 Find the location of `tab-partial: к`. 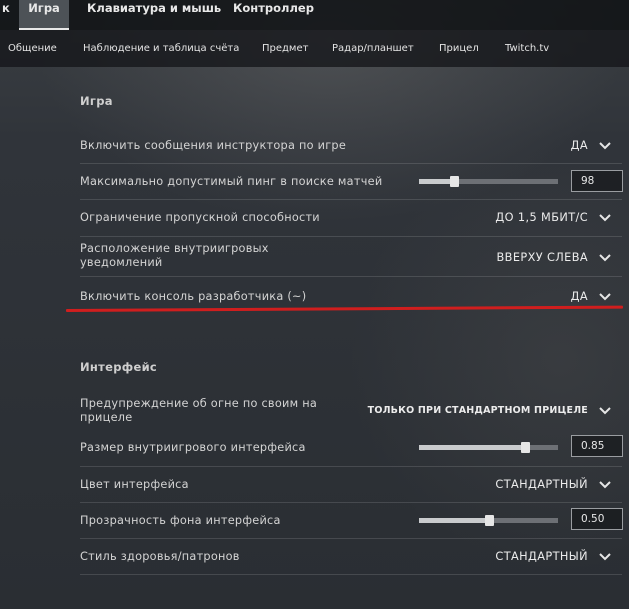

tab-partial: к is located at coordinates (6, 15).